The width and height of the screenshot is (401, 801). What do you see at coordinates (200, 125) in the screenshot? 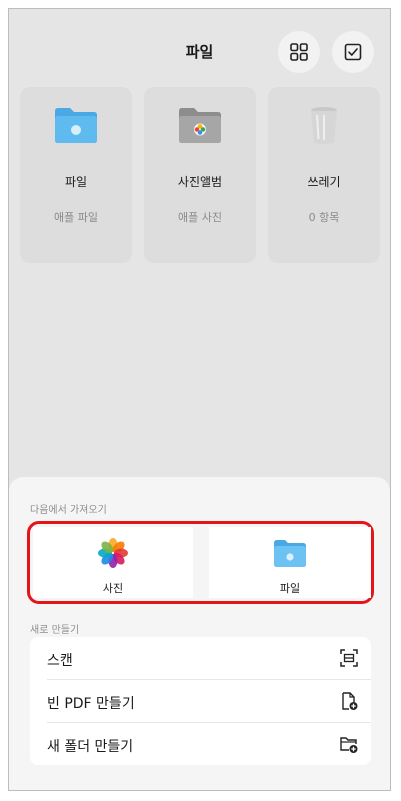
I see `photos-folder-icon` at bounding box center [200, 125].